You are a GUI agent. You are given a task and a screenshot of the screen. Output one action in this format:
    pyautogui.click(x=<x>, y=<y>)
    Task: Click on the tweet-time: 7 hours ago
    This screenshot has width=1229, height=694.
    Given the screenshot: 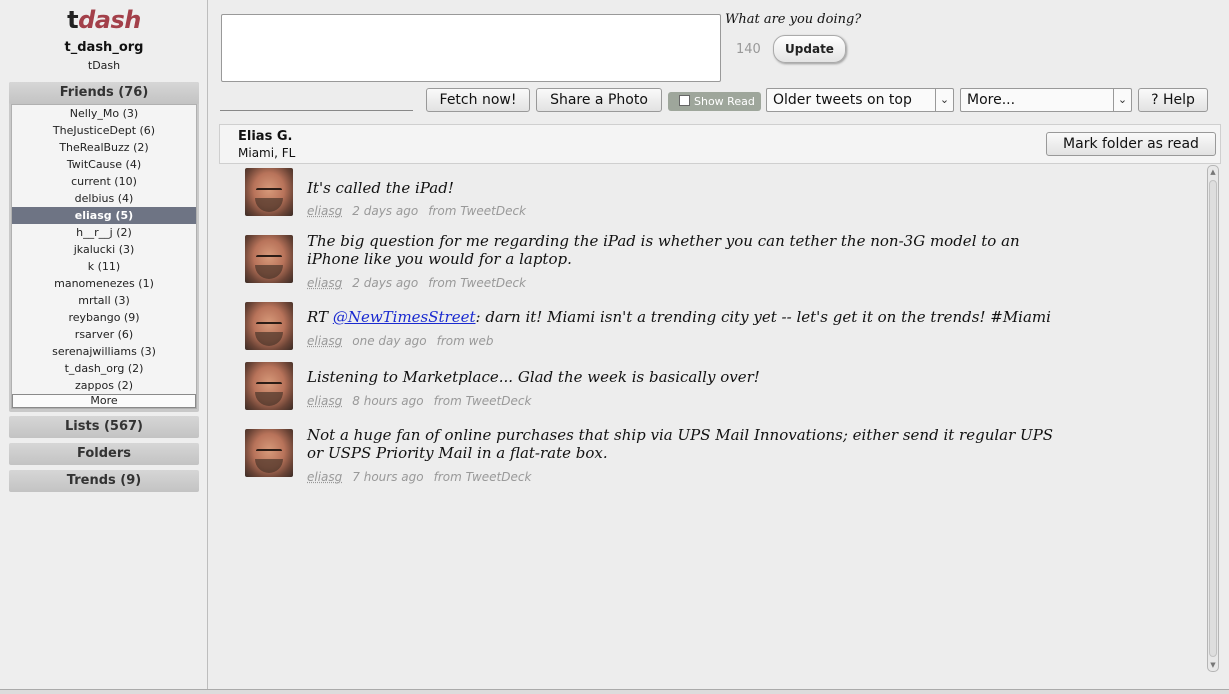 What is the action you would take?
    pyautogui.click(x=387, y=477)
    